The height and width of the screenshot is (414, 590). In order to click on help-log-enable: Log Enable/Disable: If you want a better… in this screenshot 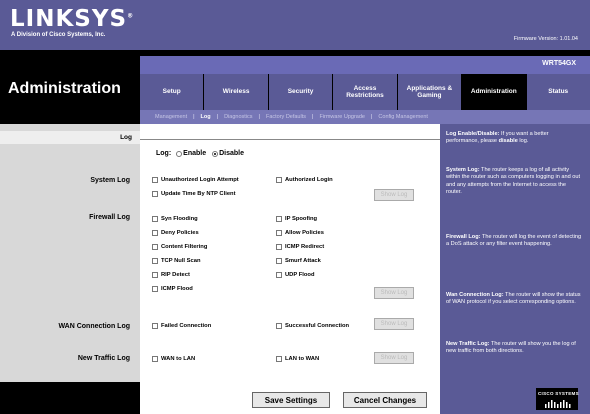, I will do `click(514, 138)`.